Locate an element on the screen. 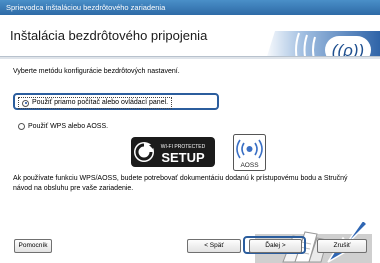  wifi-protected-setup-logo: WI-FI PROTECTED SETUP is located at coordinates (173, 152).